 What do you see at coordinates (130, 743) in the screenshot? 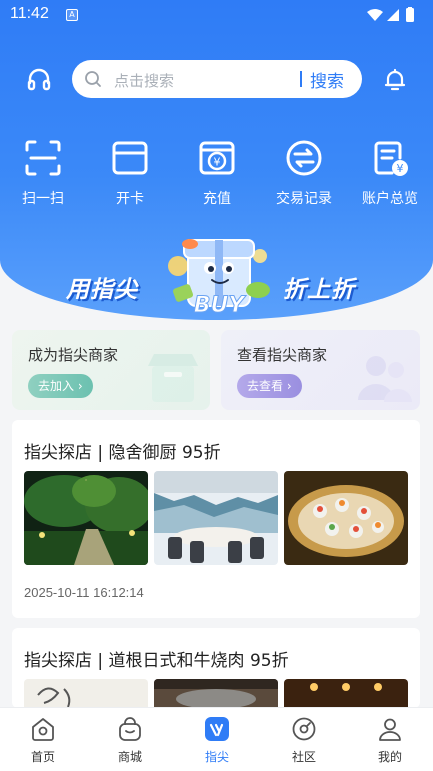
I see `tab-shop: 商城` at bounding box center [130, 743].